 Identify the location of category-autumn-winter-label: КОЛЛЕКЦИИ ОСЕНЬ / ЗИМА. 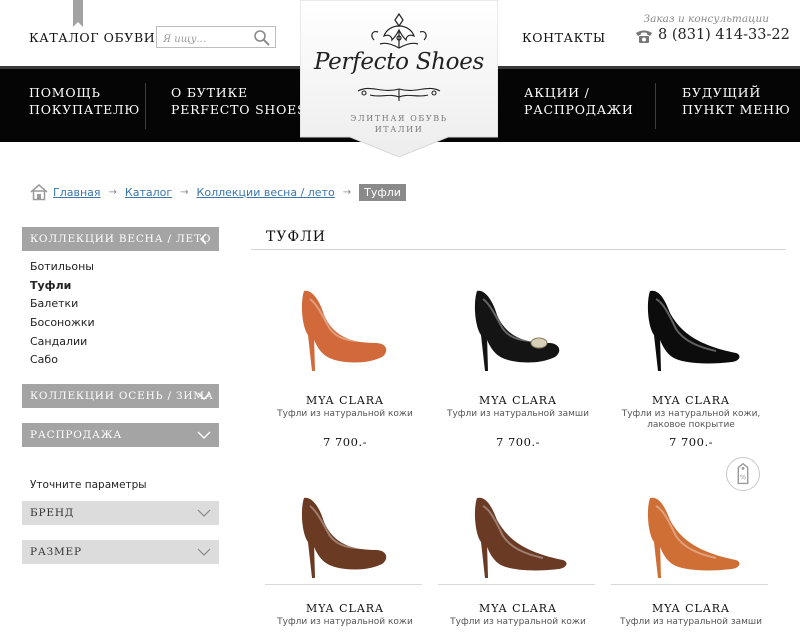
(122, 396).